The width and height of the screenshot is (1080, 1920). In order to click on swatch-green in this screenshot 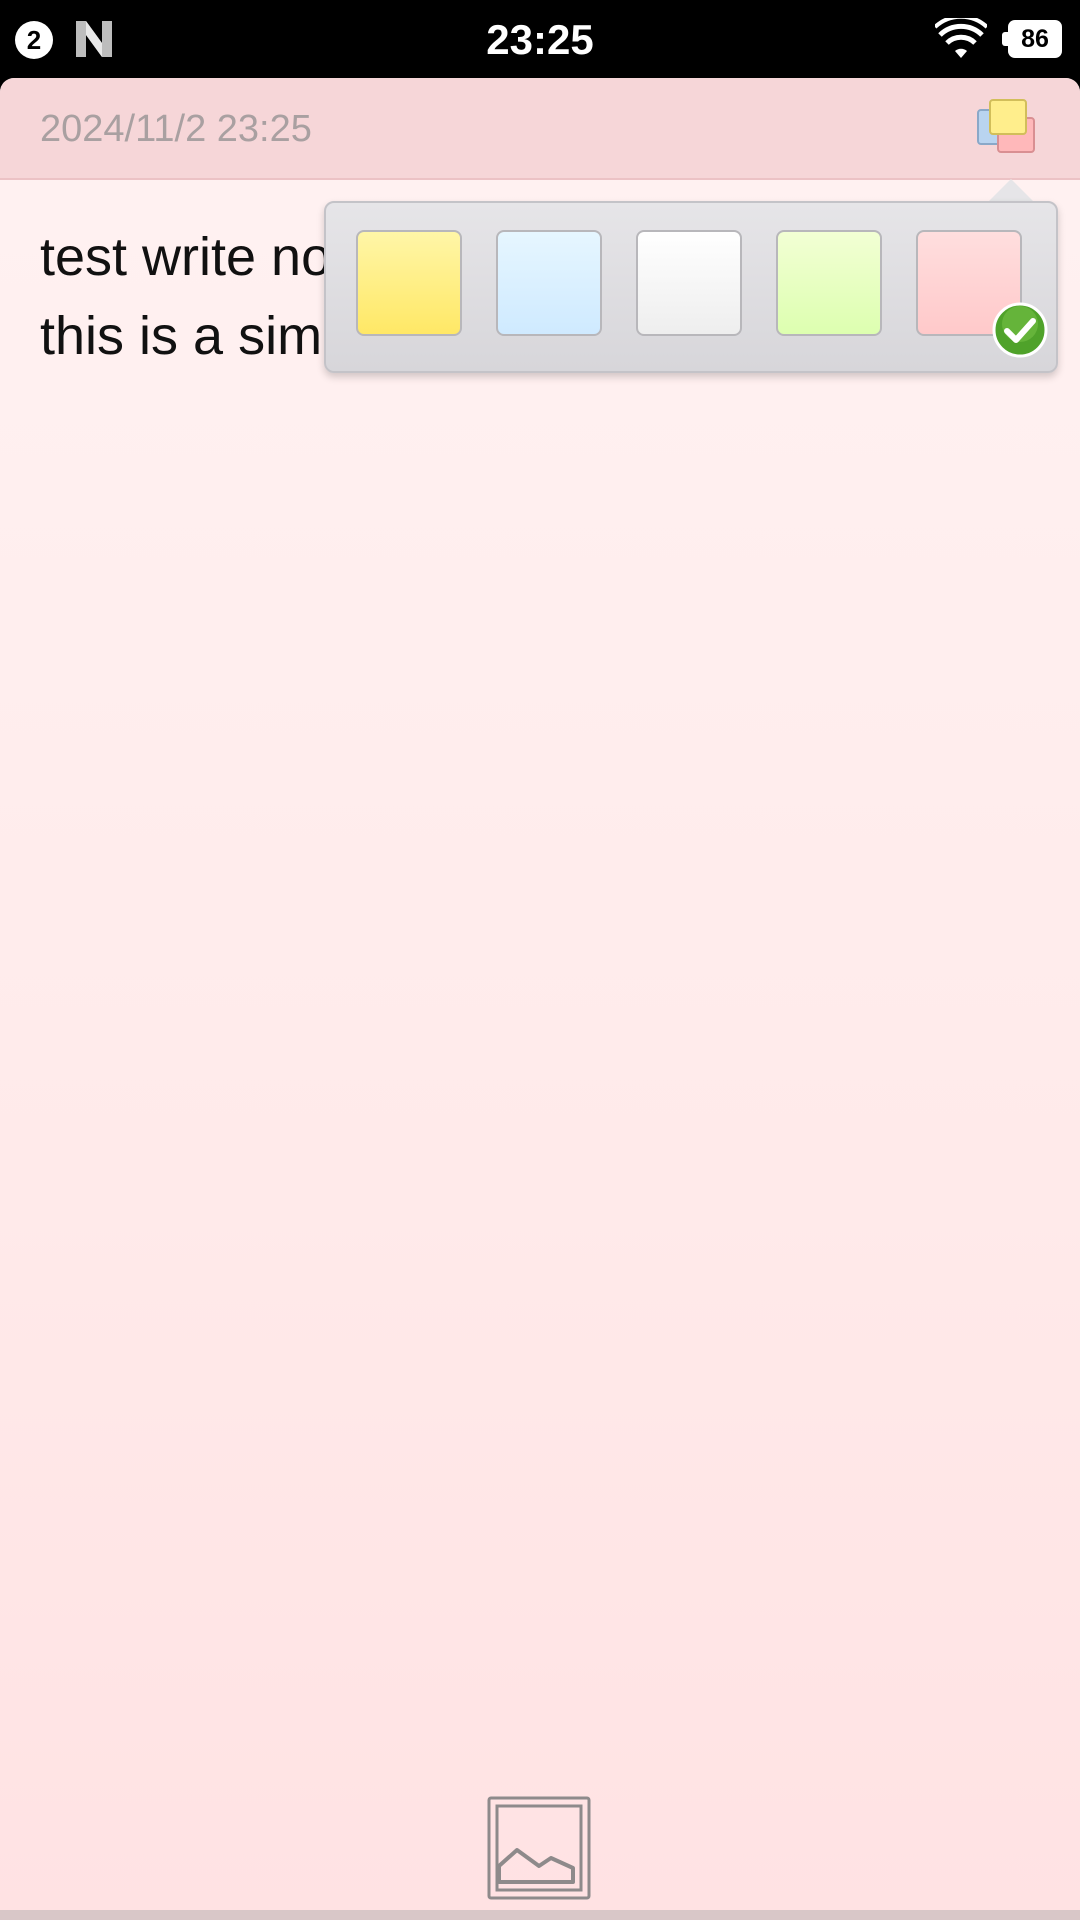, I will do `click(829, 283)`.